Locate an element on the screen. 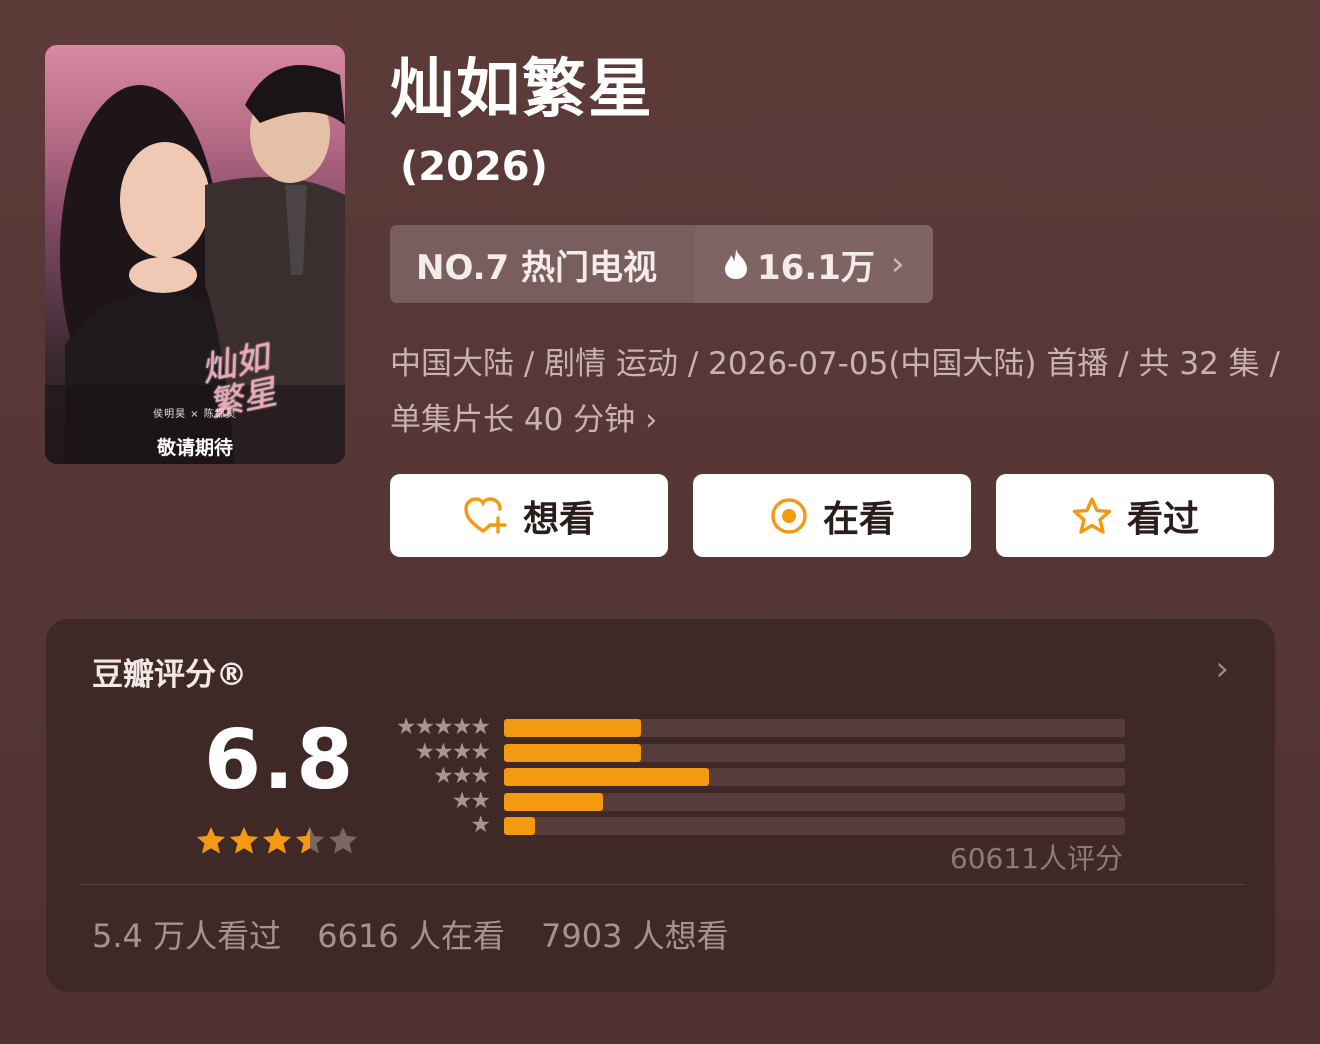  want-label: 想看 is located at coordinates (558, 519).